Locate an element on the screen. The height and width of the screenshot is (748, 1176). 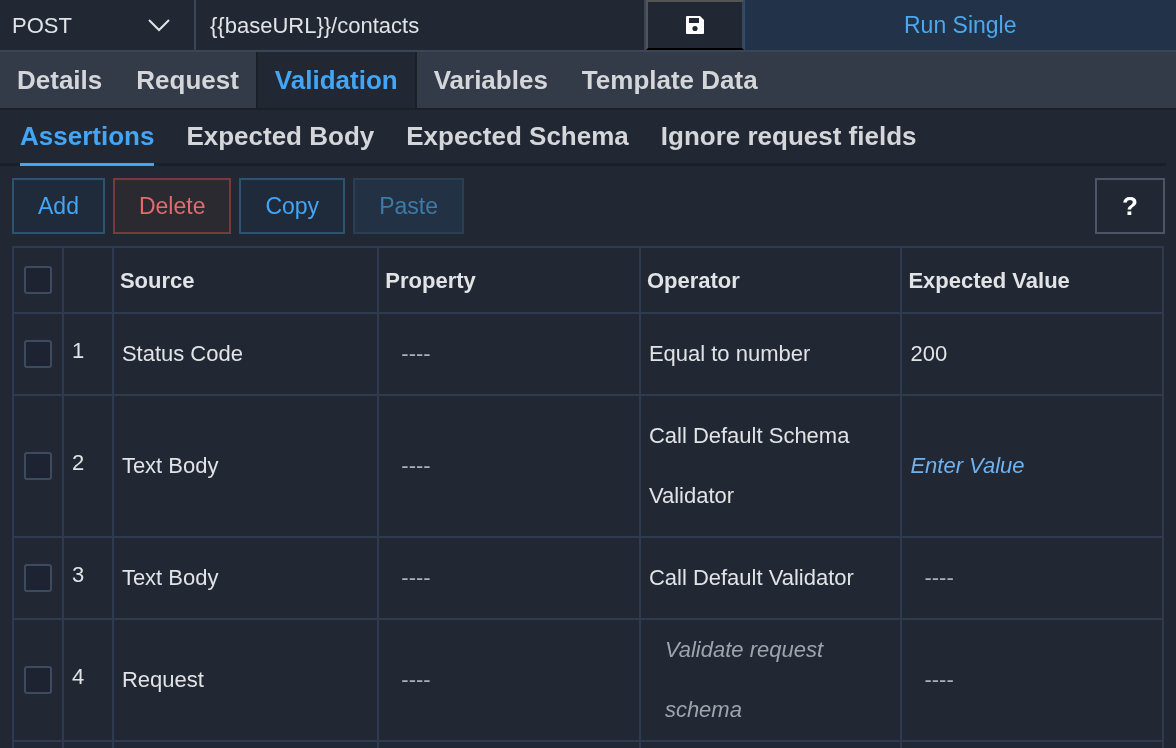
tab: Request is located at coordinates (187, 80).